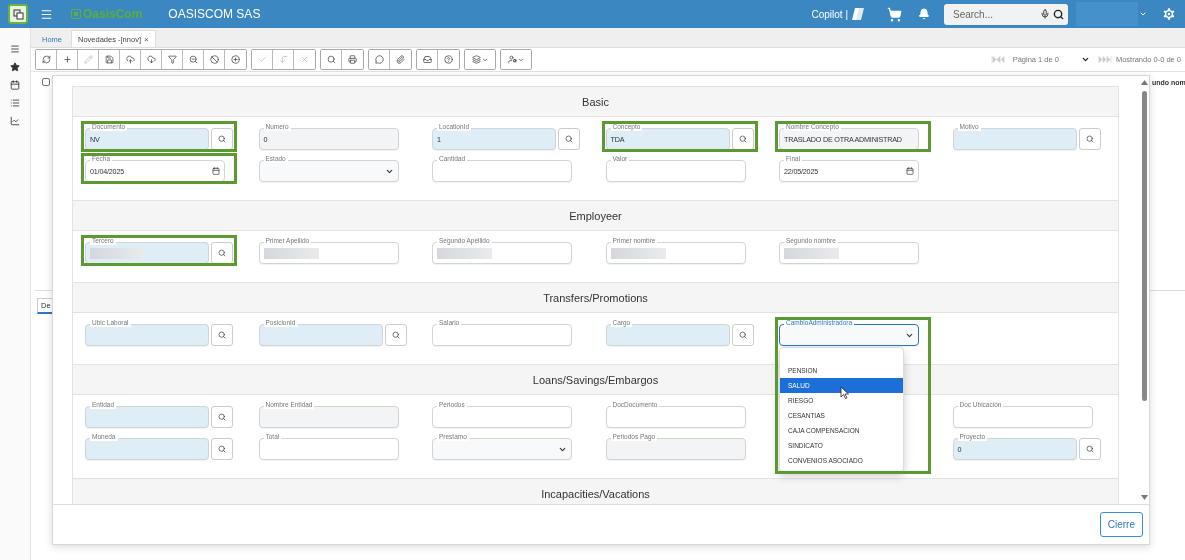  I want to click on scroll-up-icon, so click(1144, 82).